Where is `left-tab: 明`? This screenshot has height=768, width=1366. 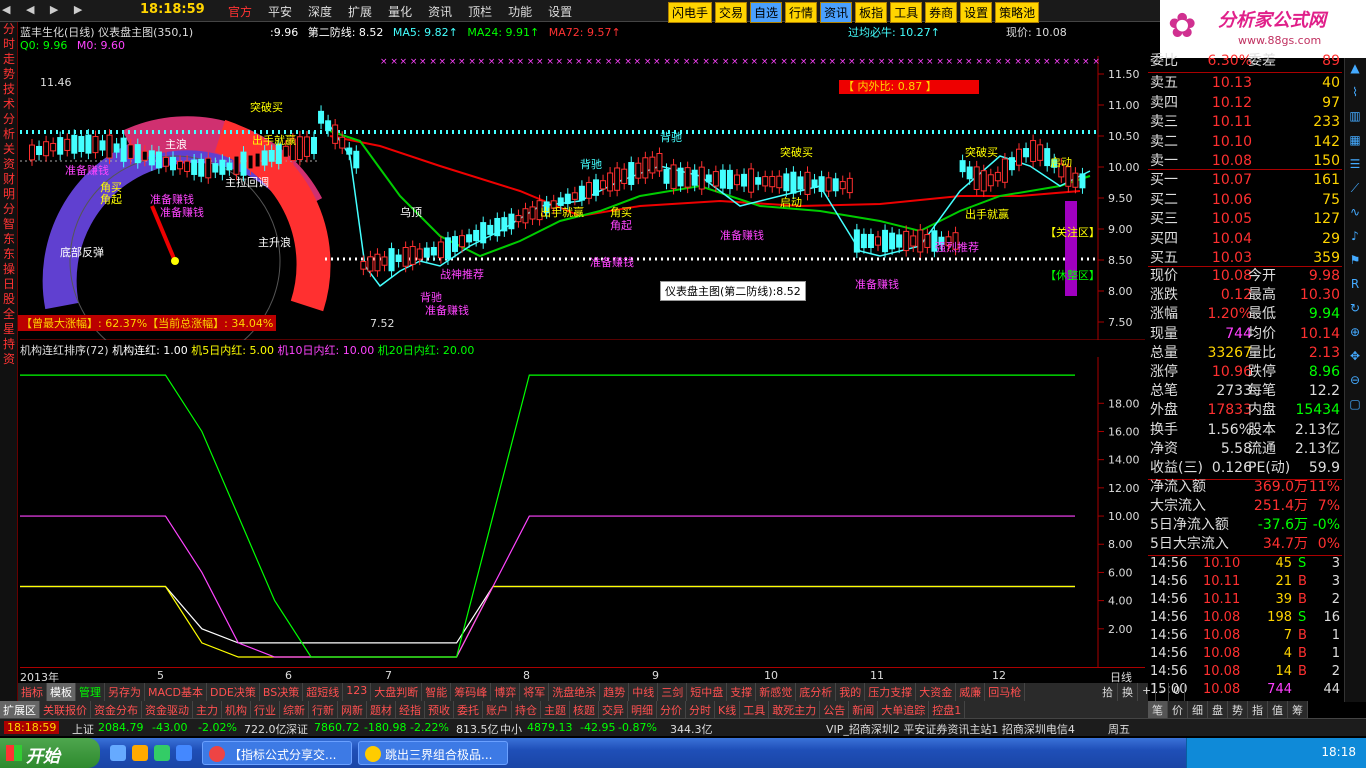 left-tab: 明 is located at coordinates (9, 194).